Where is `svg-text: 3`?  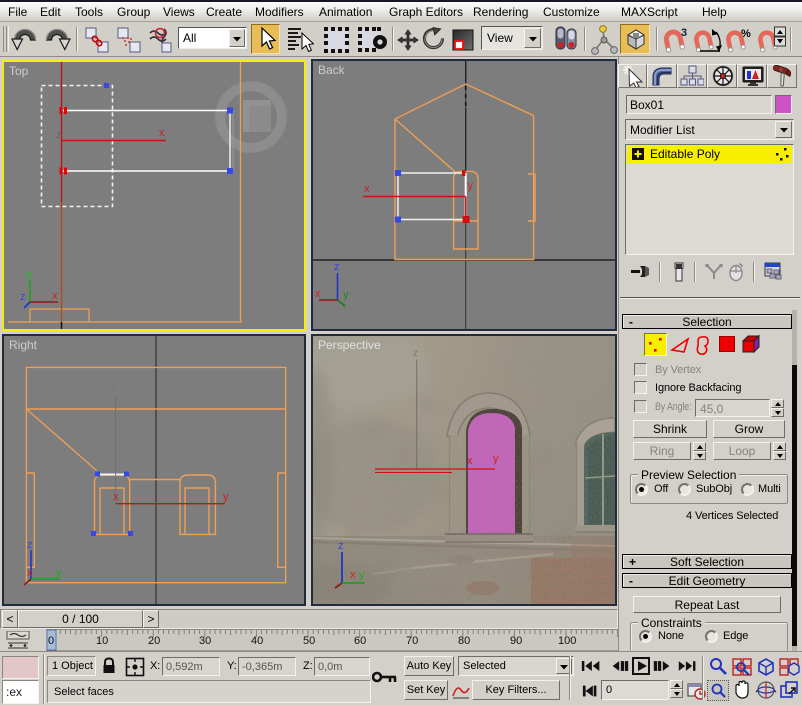
svg-text: 3 is located at coordinates (684, 33).